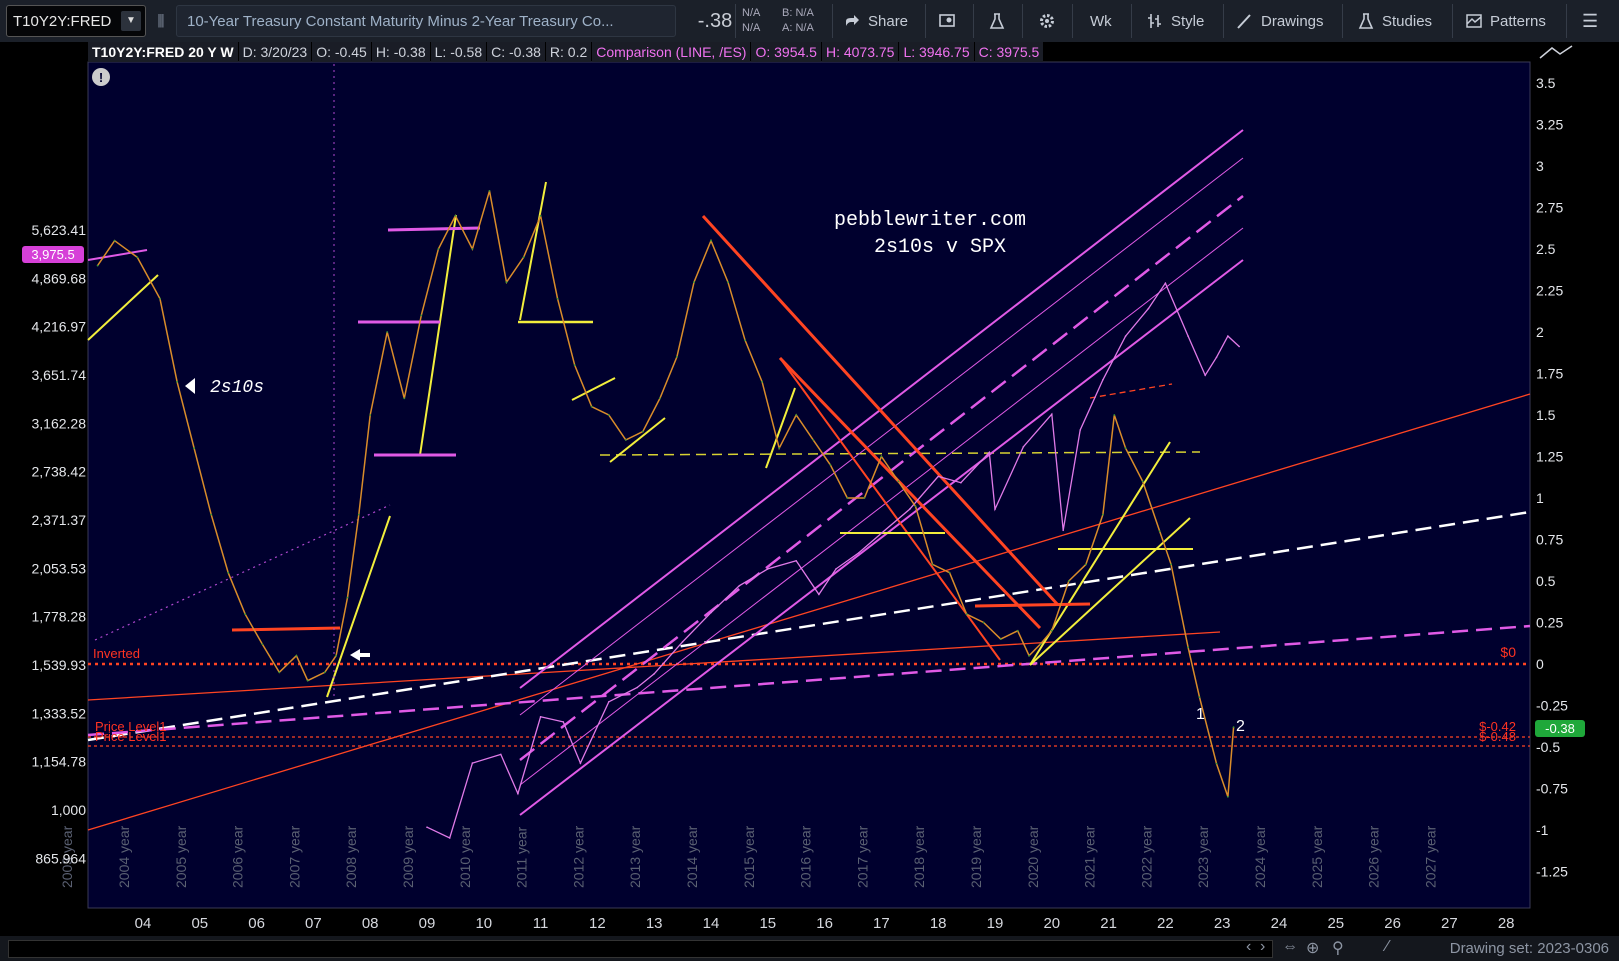 The image size is (1619, 961). Describe the element at coordinates (1387, 947) in the screenshot. I see `pencil-icon: ∕` at that location.